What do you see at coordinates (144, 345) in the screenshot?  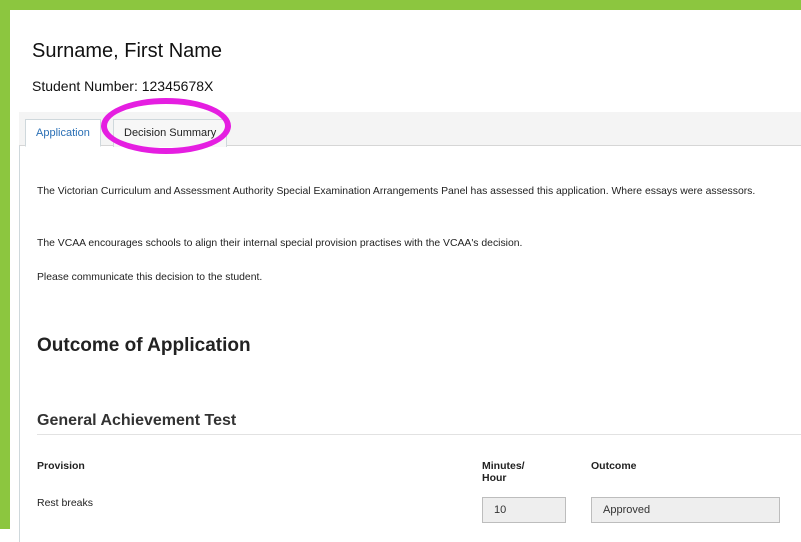 I see `outcome-heading: Outcome of Application` at bounding box center [144, 345].